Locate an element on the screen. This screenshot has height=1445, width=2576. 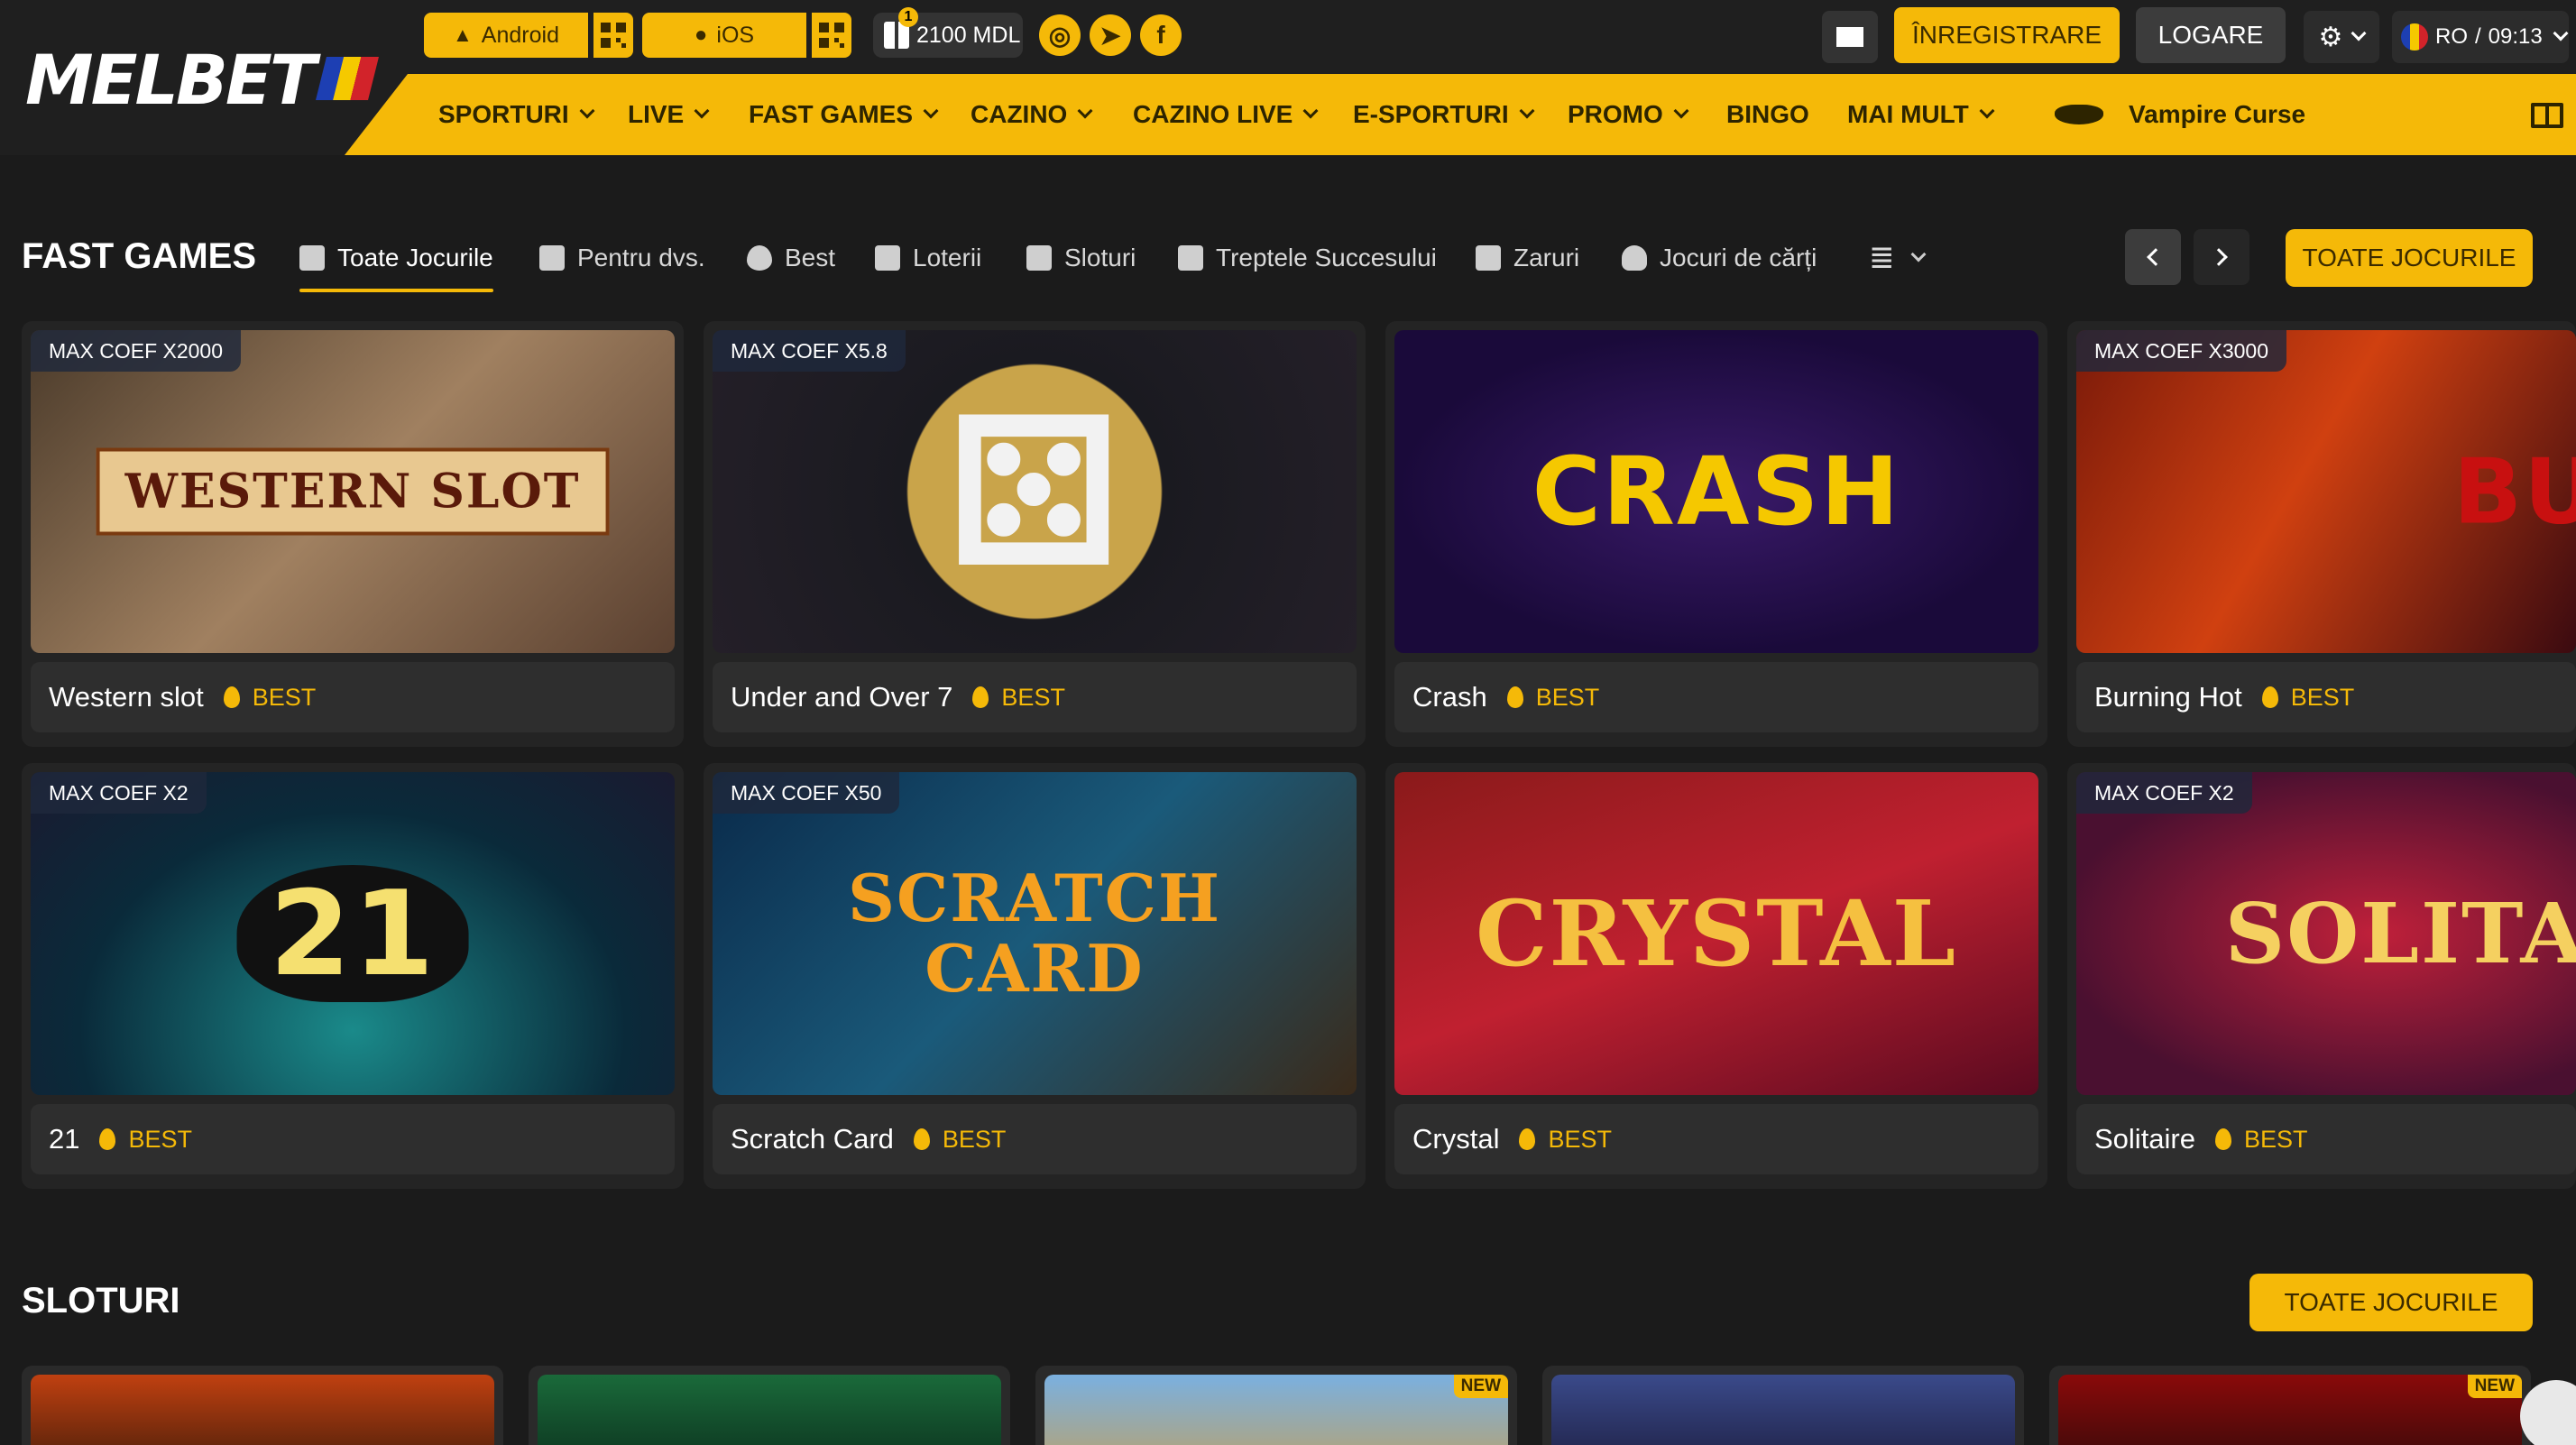
moldova-flag-icon is located at coordinates (347, 78).